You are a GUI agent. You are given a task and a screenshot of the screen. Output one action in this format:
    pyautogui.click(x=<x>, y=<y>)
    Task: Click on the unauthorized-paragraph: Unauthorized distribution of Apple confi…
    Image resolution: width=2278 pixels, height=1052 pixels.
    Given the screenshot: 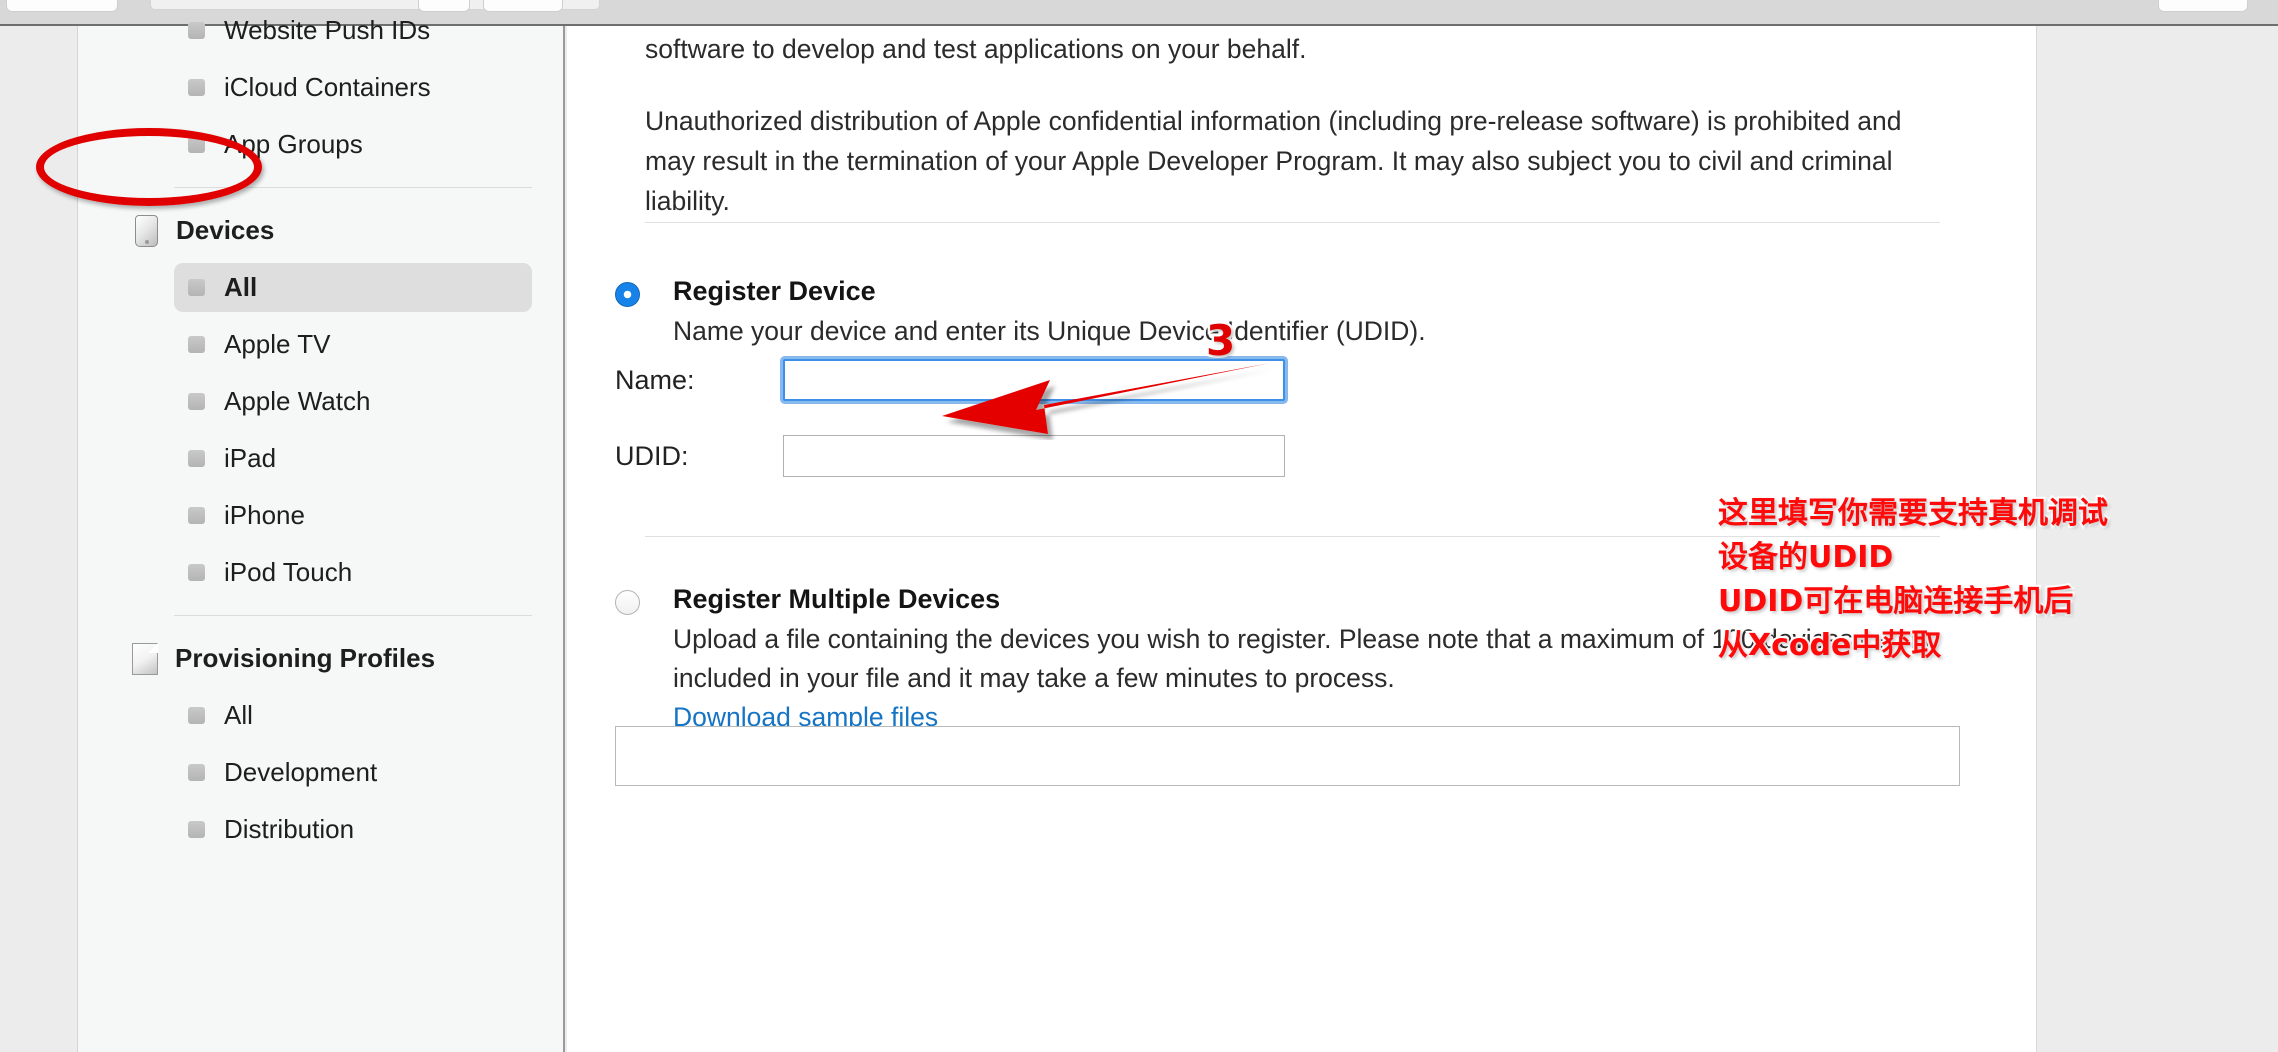 What is the action you would take?
    pyautogui.click(x=1273, y=160)
    